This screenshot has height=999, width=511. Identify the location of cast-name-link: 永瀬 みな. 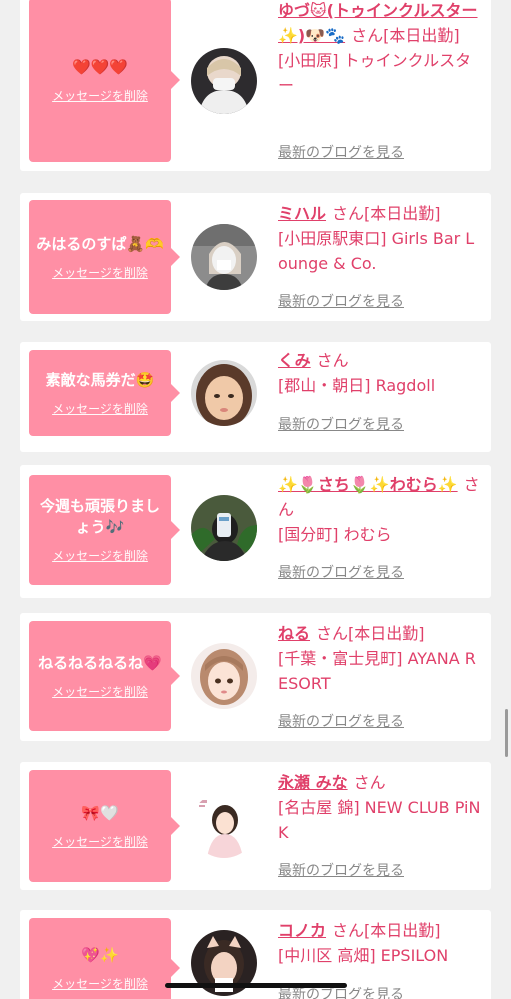
(313, 782).